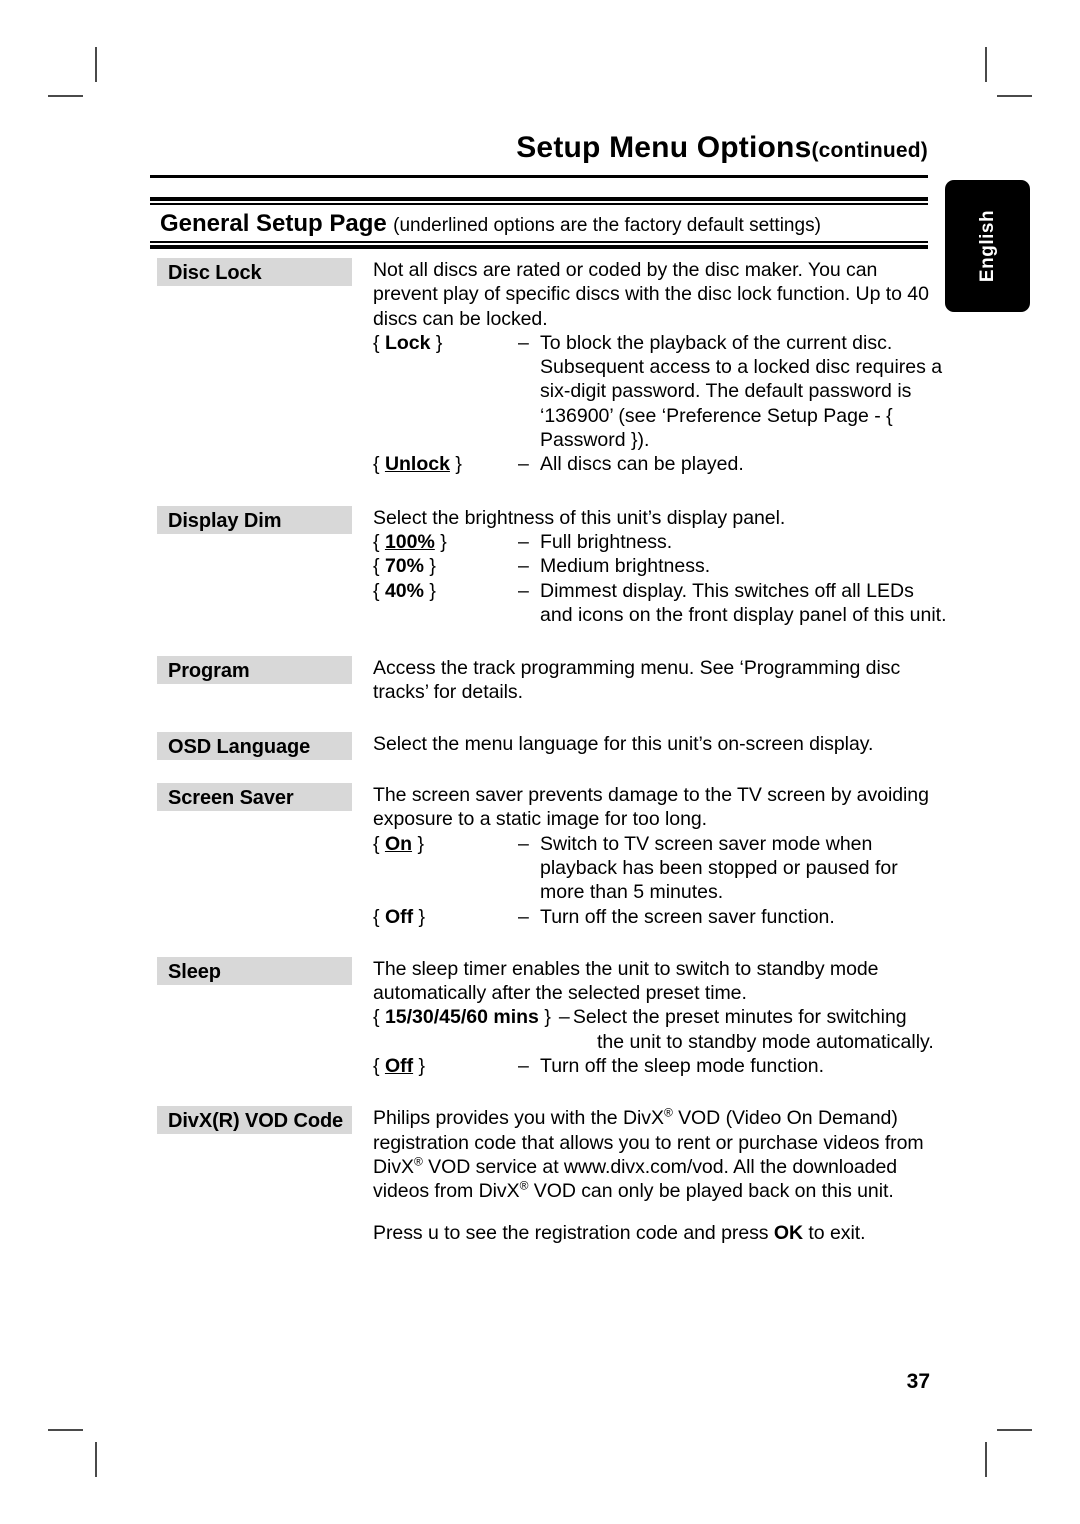 The width and height of the screenshot is (1080, 1524). Describe the element at coordinates (418, 1161) in the screenshot. I see `registered-trademark-icon: ®` at that location.